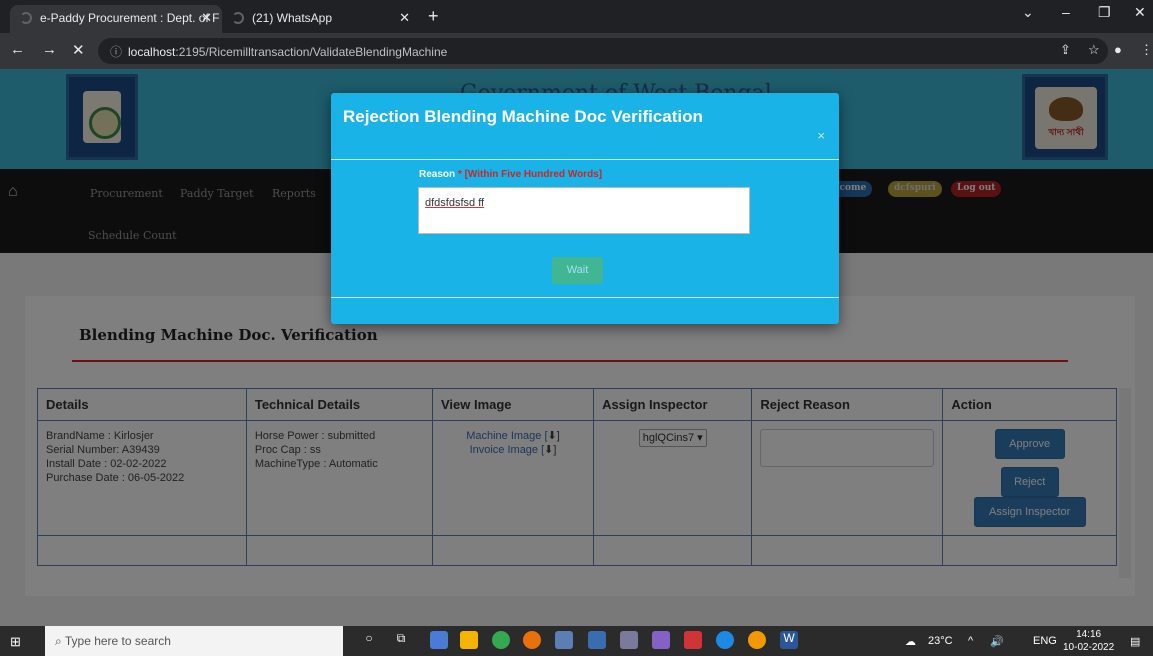 This screenshot has width=1153, height=656. What do you see at coordinates (433, 16) in the screenshot?
I see `new-tab-button: +` at bounding box center [433, 16].